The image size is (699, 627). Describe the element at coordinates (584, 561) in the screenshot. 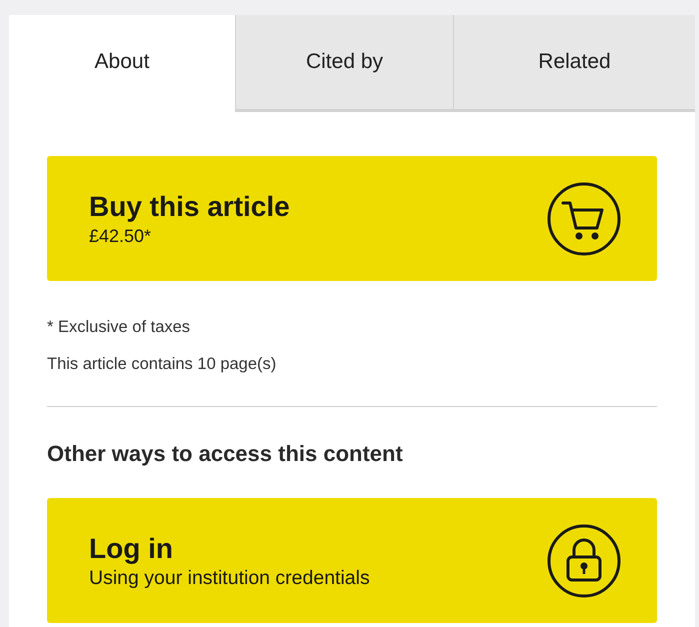

I see `padlock-icon` at that location.